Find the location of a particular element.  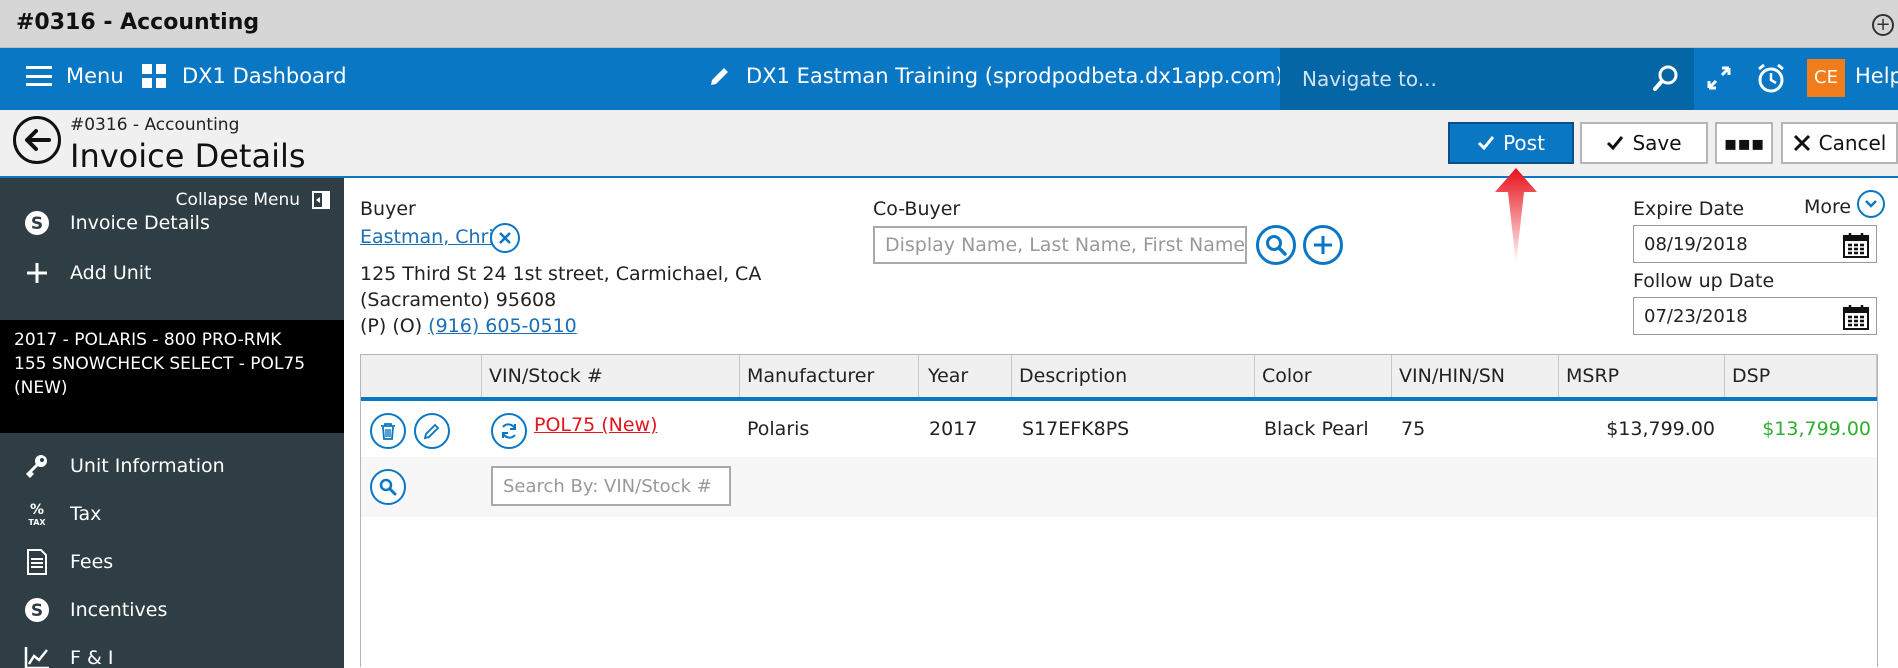

delete-unit-button is located at coordinates (388, 431).